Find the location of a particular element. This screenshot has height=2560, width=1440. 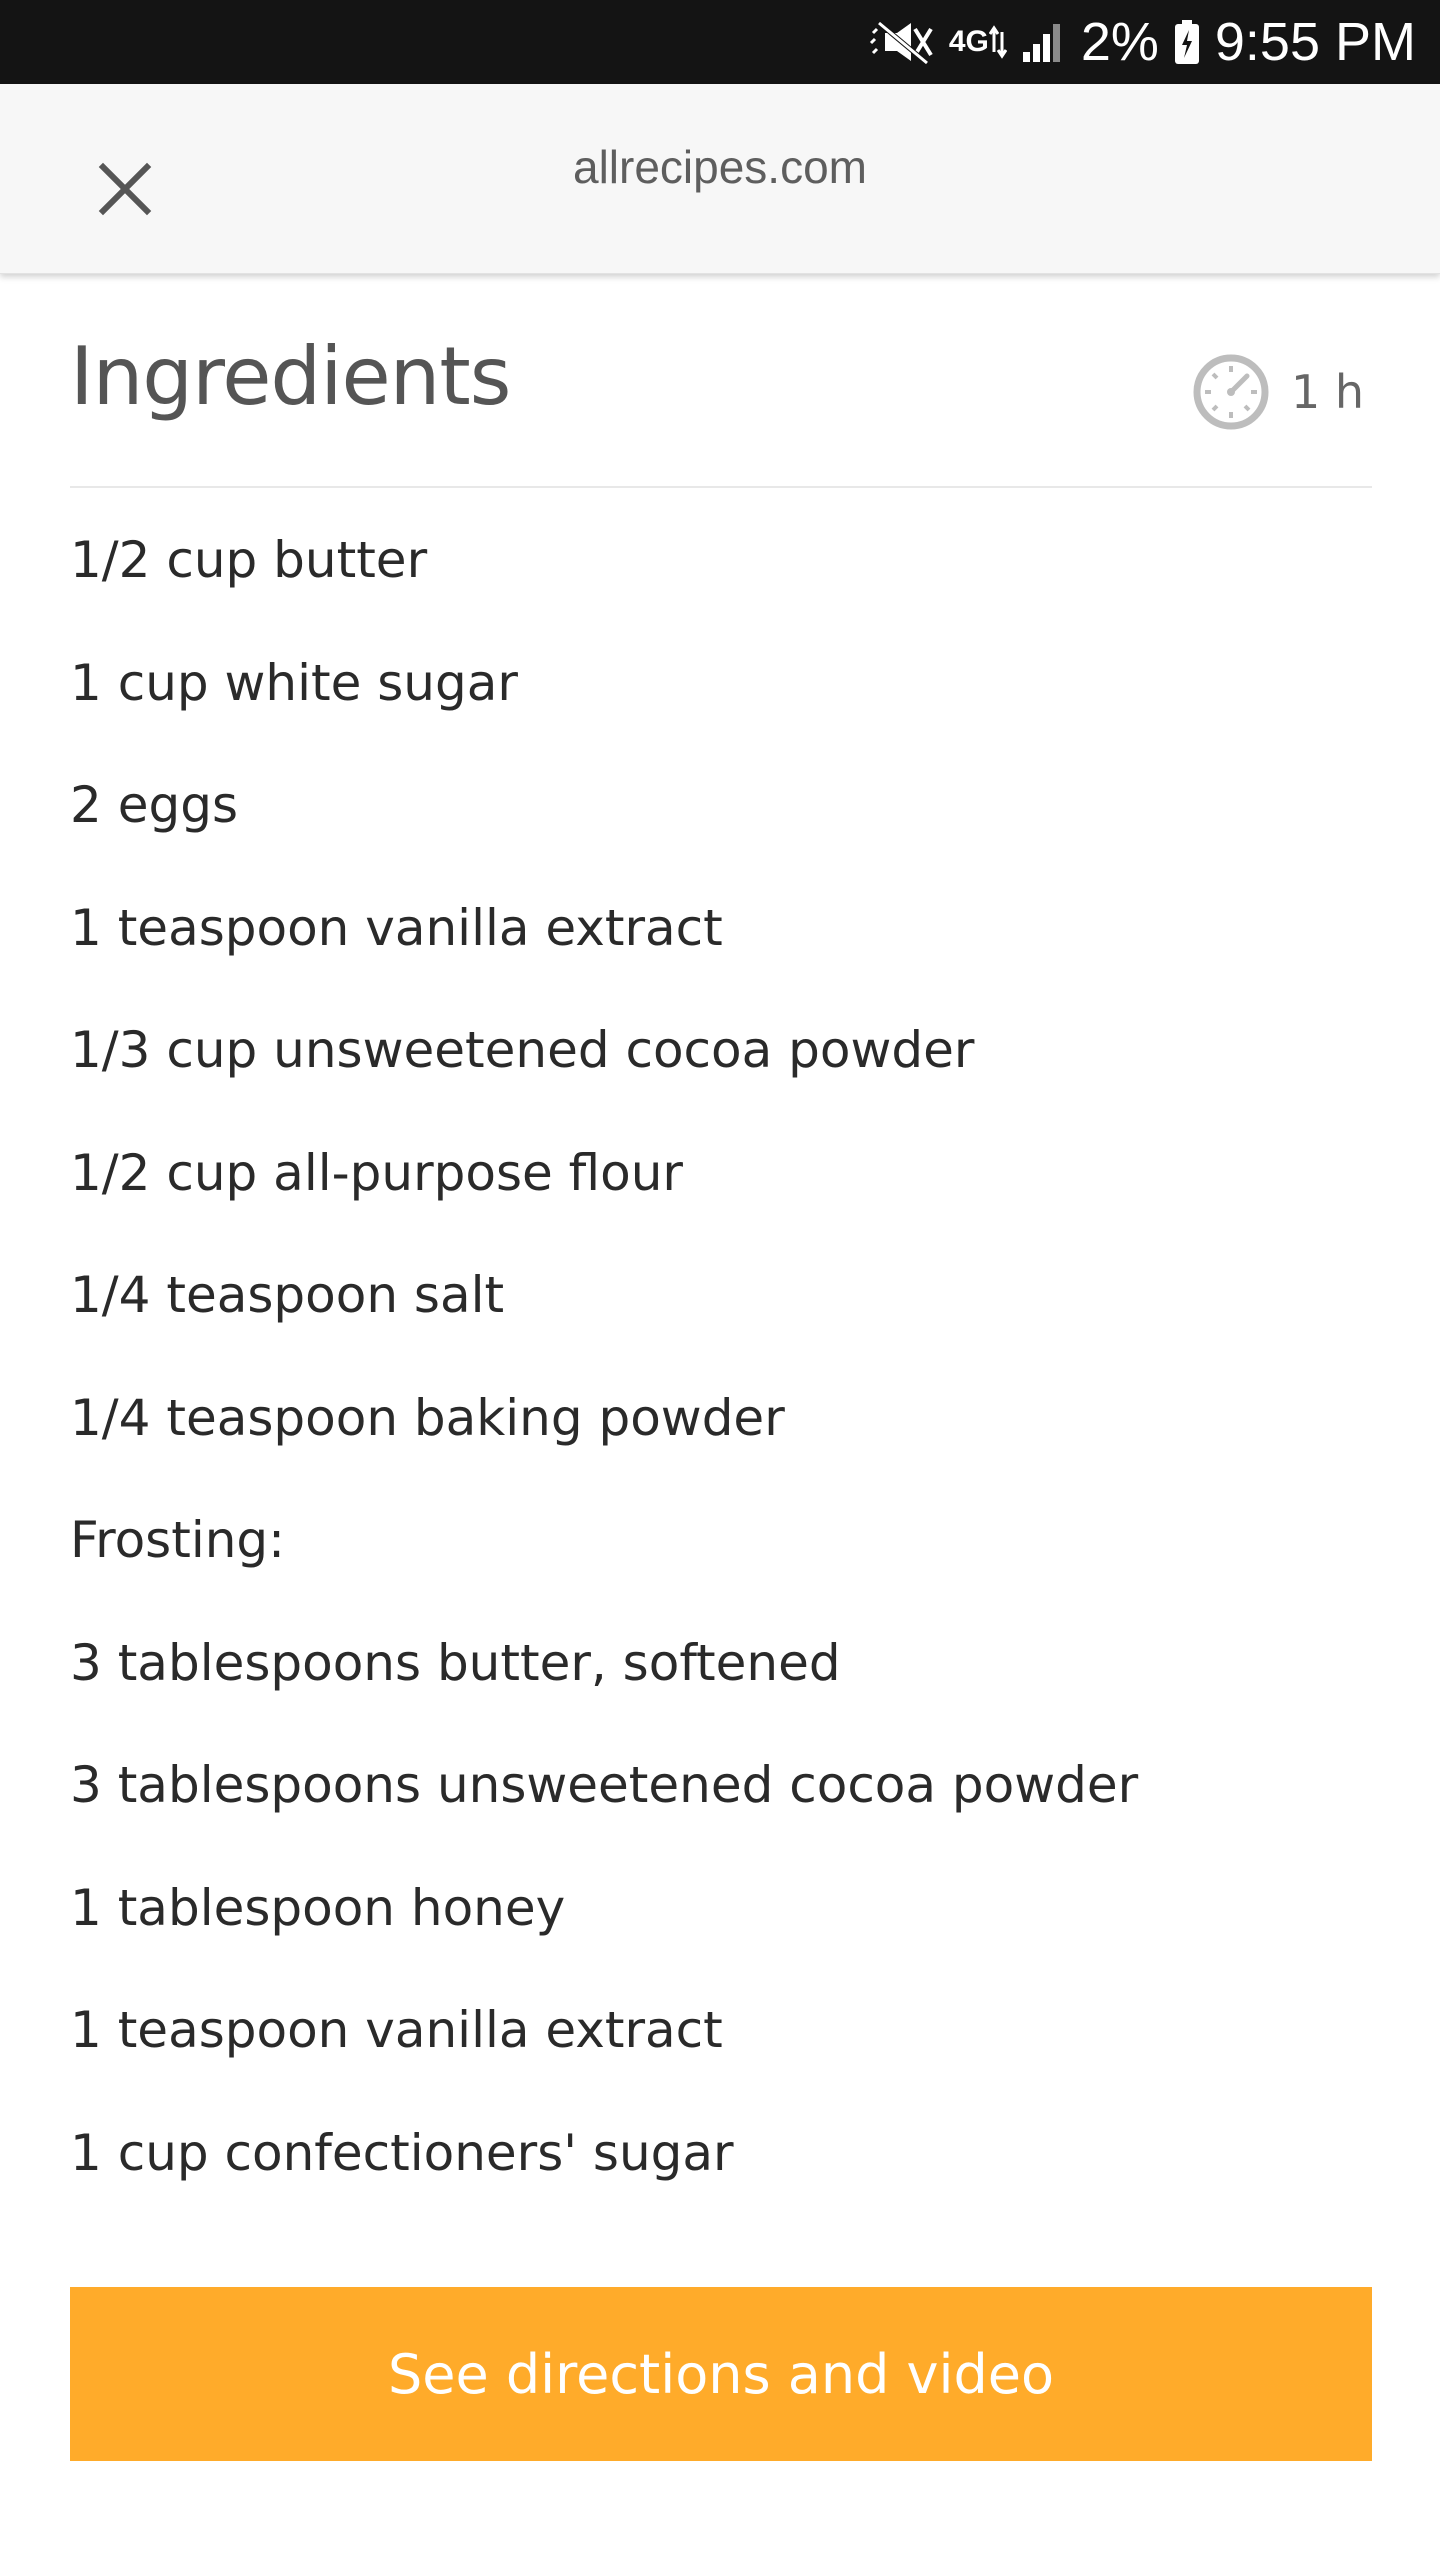

ingredient-item: 3 tablespoons unsweetened cocoa powder is located at coordinates (604, 1785).